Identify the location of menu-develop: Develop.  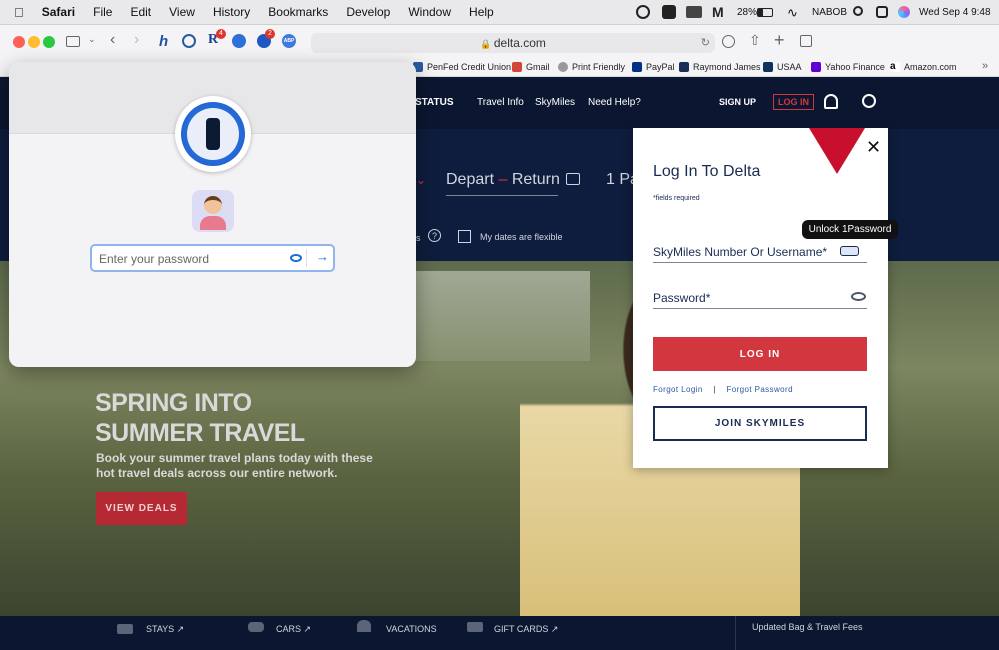
(368, 12).